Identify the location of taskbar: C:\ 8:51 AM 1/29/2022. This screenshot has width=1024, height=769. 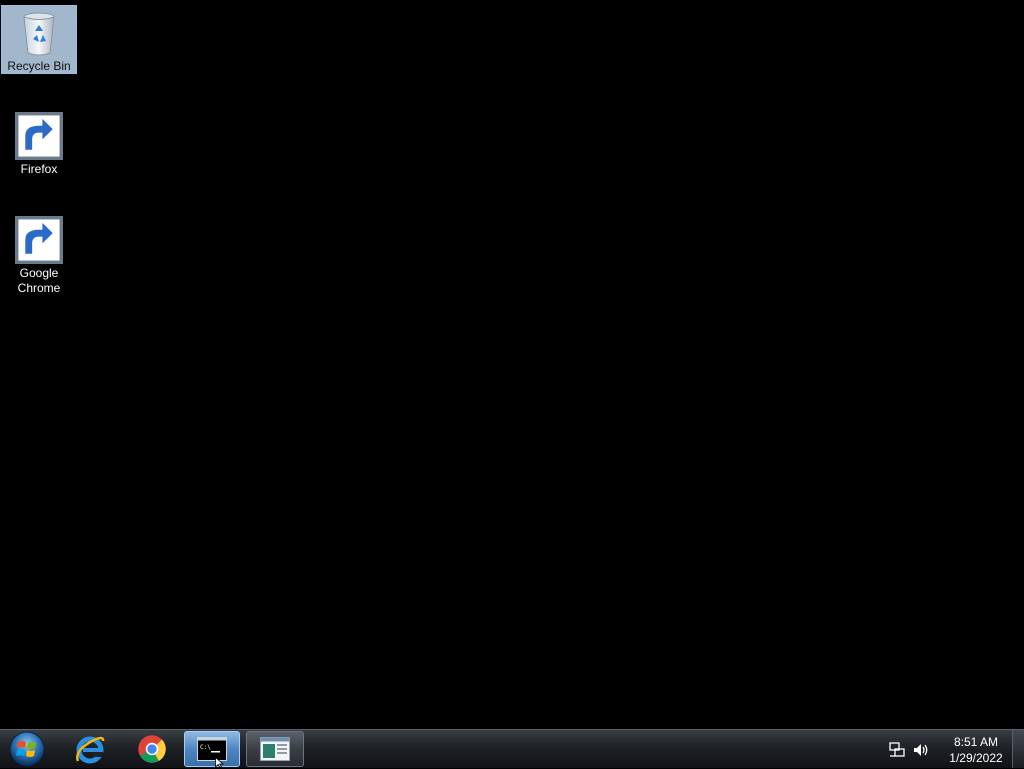
(512, 748).